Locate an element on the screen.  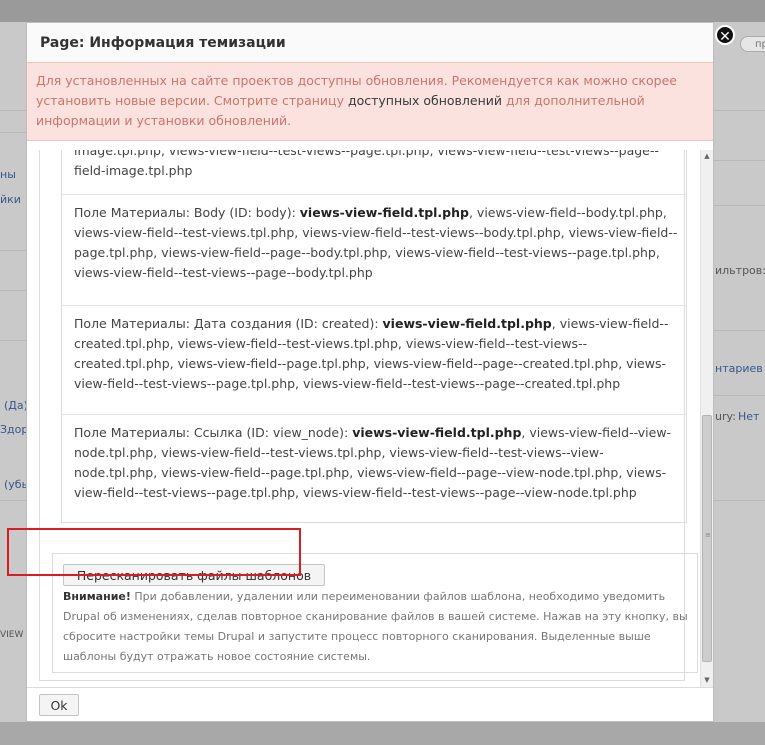
background-topbar is located at coordinates (382, 11).